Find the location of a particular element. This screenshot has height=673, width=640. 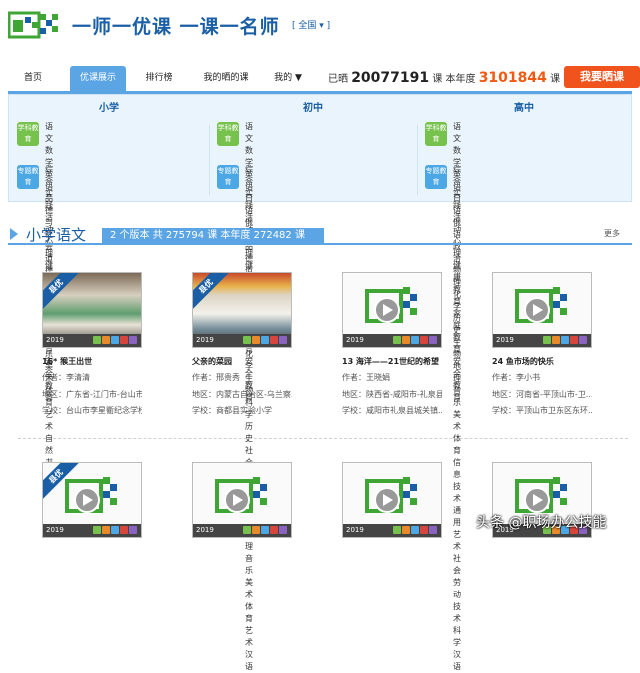

total-course-count: 20077191 is located at coordinates (390, 78).